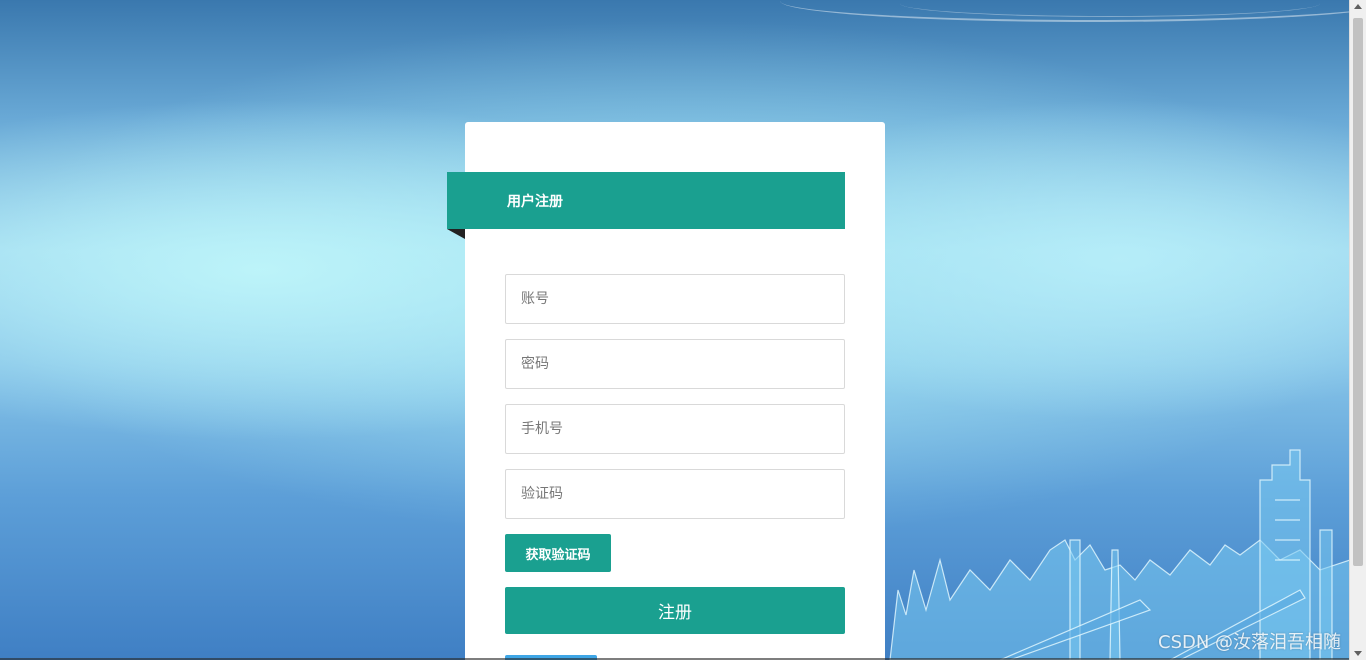  Describe the element at coordinates (535, 202) in the screenshot. I see `register-title: 用户注册` at that location.